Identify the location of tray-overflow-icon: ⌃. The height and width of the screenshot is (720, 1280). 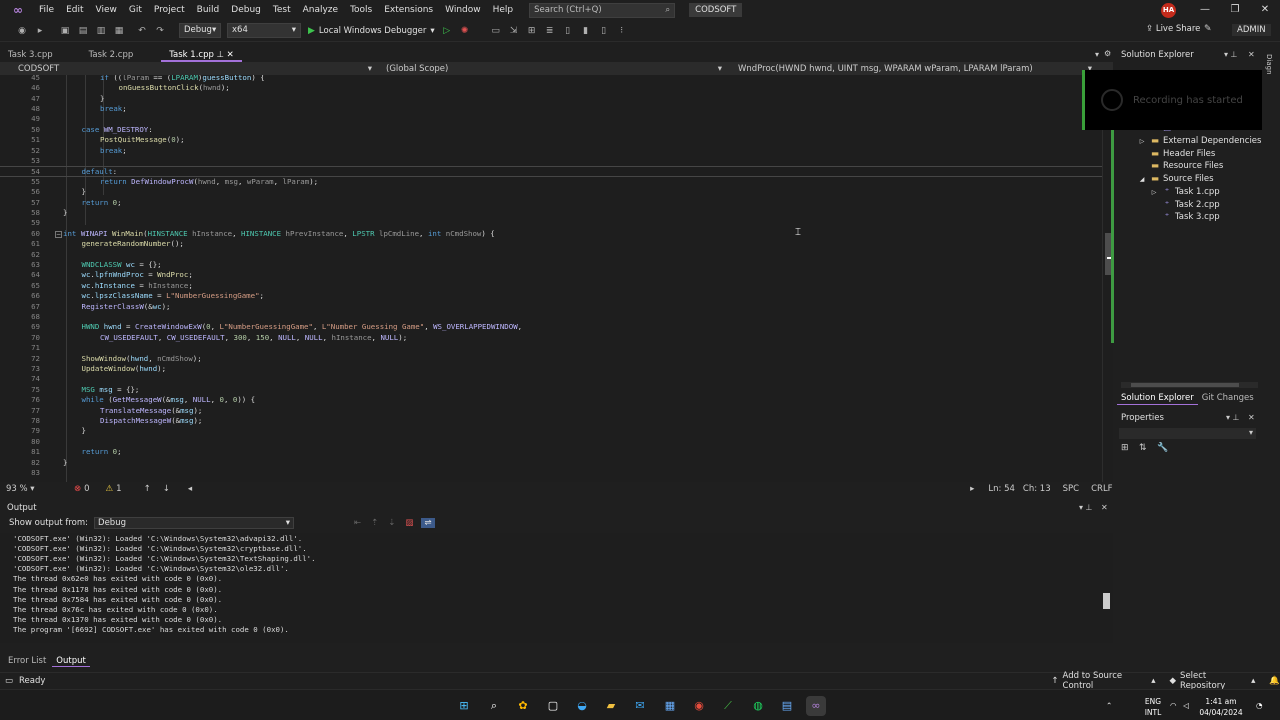
(1109, 705).